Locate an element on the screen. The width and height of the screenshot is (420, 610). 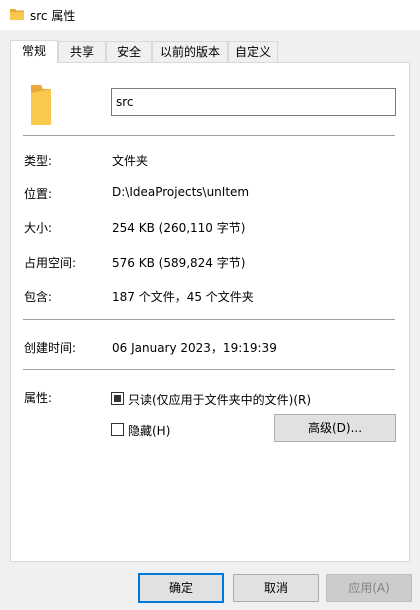
contains-value: 187 个文件，45 个文件夹 is located at coordinates (183, 297).